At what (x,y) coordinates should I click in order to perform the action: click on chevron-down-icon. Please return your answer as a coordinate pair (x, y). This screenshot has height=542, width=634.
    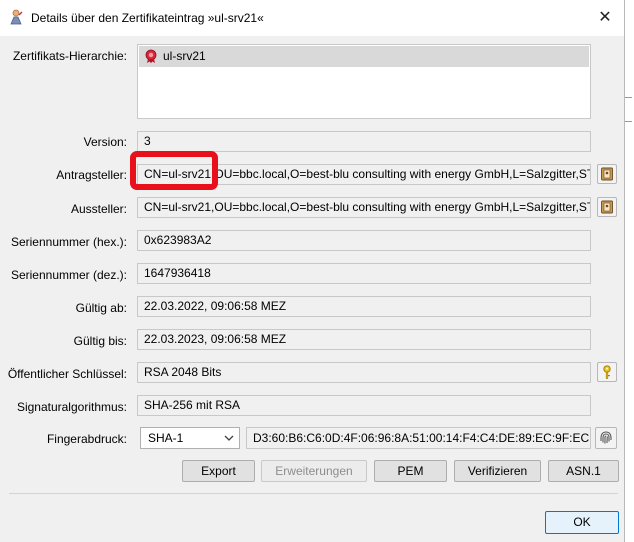
    Looking at the image, I should click on (229, 438).